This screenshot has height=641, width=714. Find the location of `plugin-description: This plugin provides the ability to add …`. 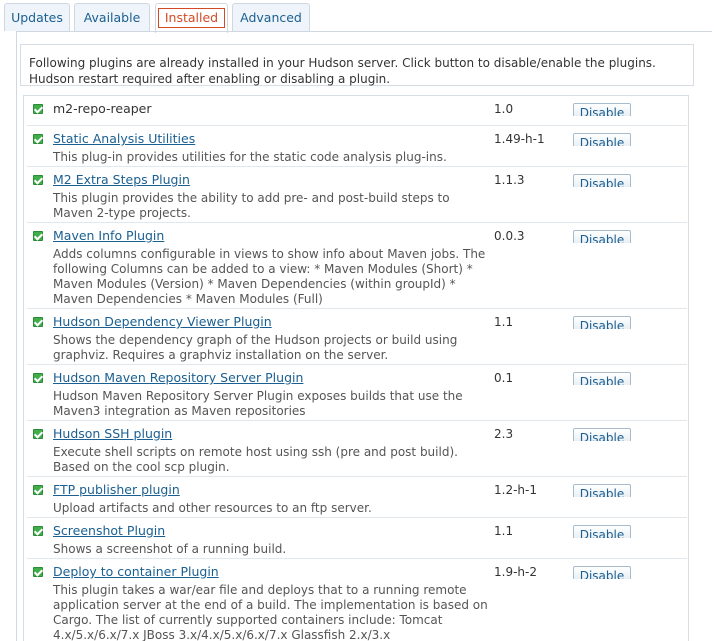

plugin-description: This plugin provides the ability to add … is located at coordinates (251, 205).